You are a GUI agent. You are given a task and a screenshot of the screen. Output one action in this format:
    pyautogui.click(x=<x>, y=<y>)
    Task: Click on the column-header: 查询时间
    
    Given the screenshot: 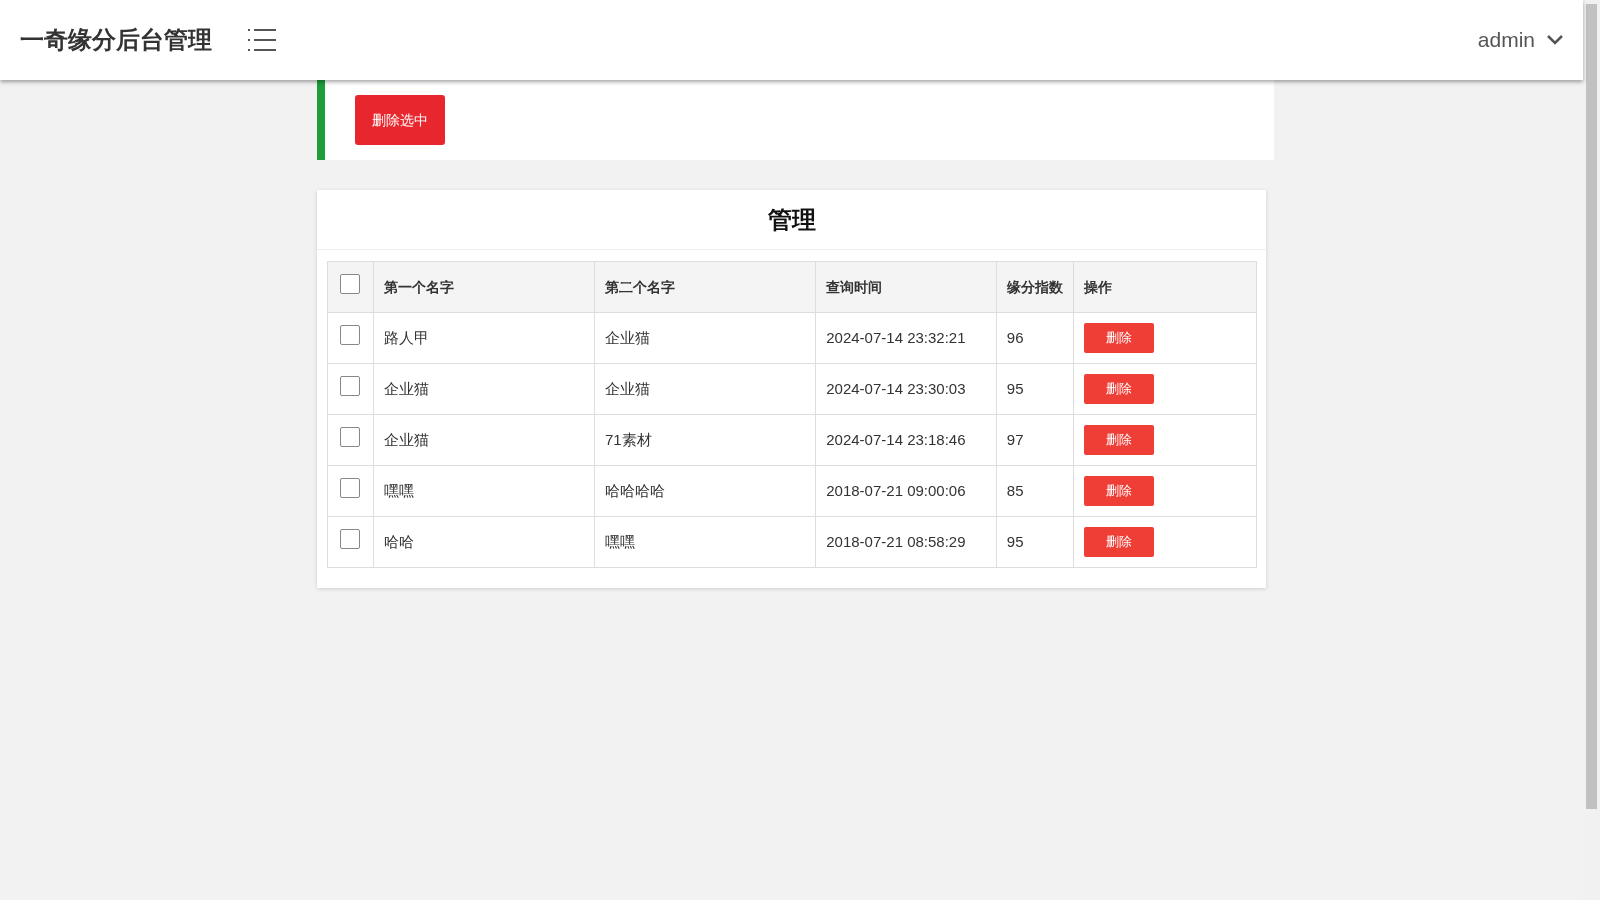 What is the action you would take?
    pyautogui.click(x=906, y=287)
    